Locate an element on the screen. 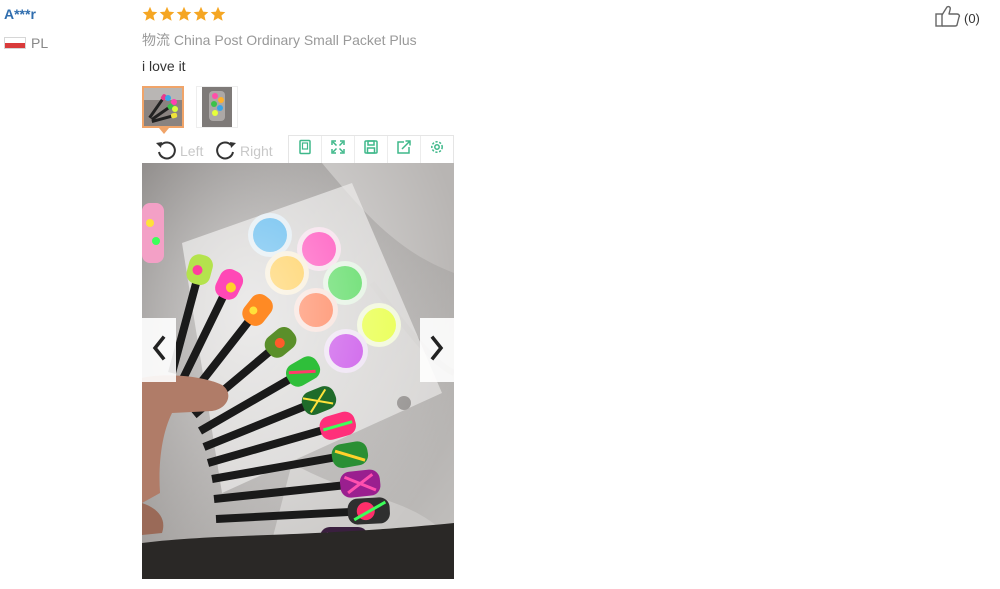 This screenshot has height=589, width=1000. helpful-button: (0) is located at coordinates (957, 18).